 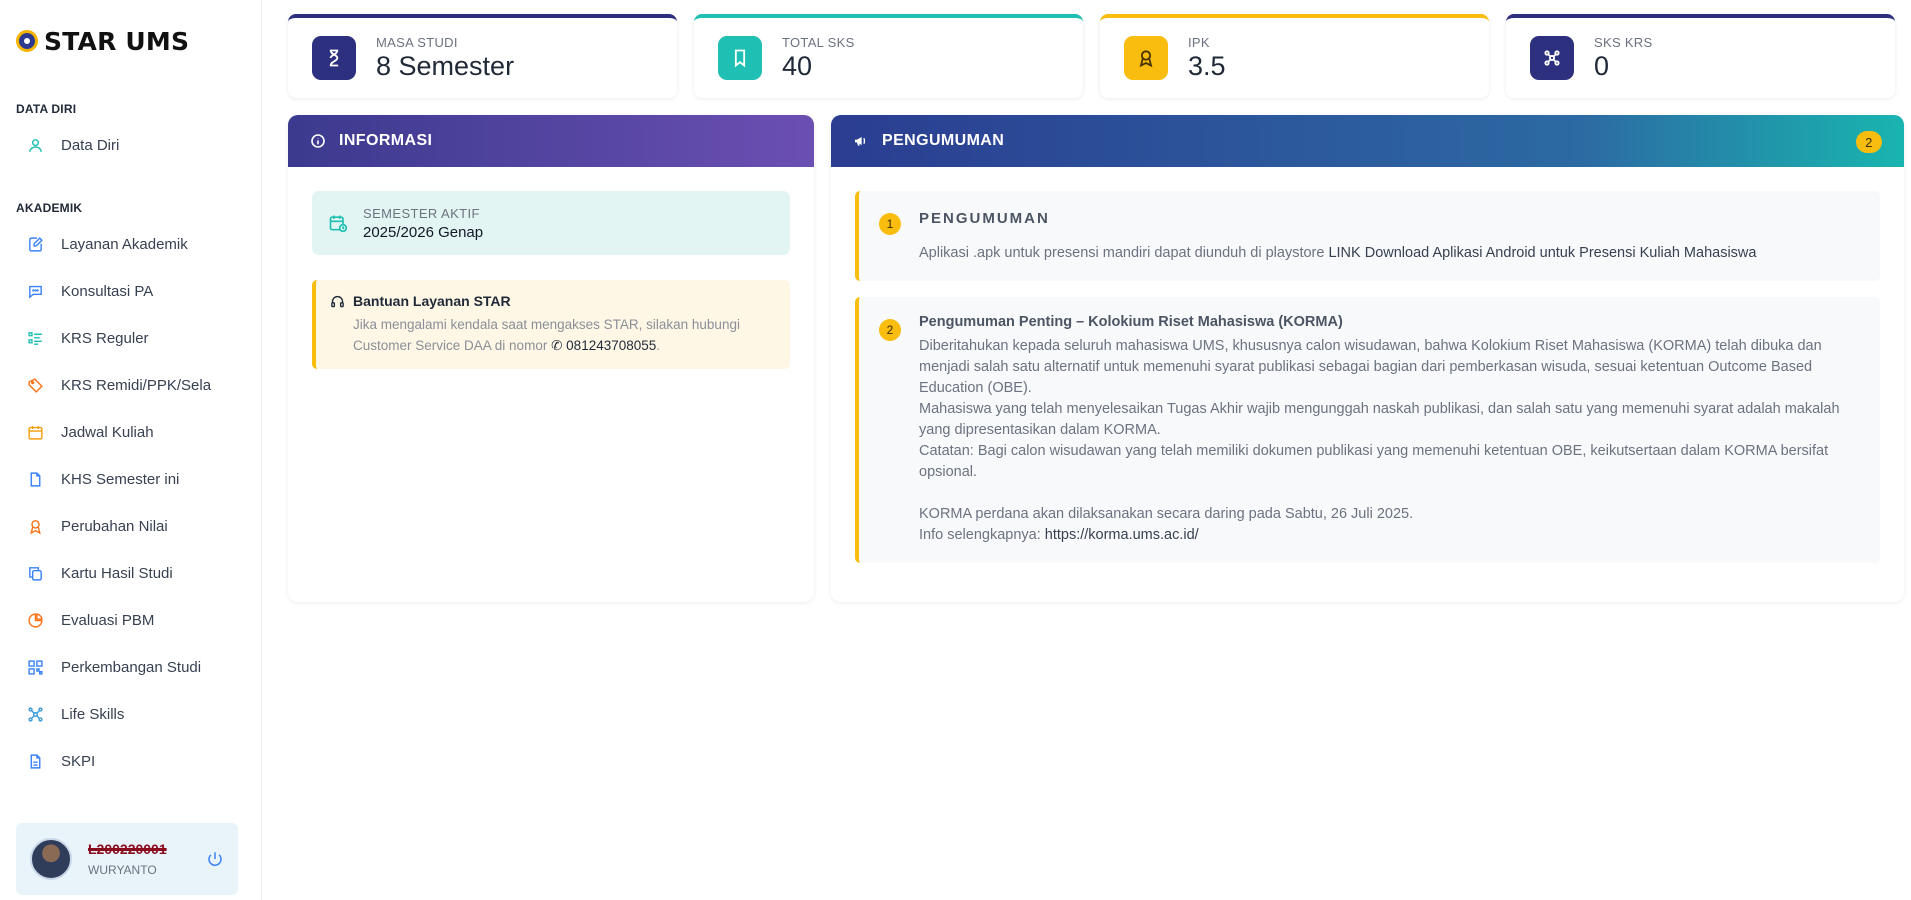 I want to click on sidebar-item-krs-remidi: KRS Remidi/PPK/Sela, so click(x=130, y=385).